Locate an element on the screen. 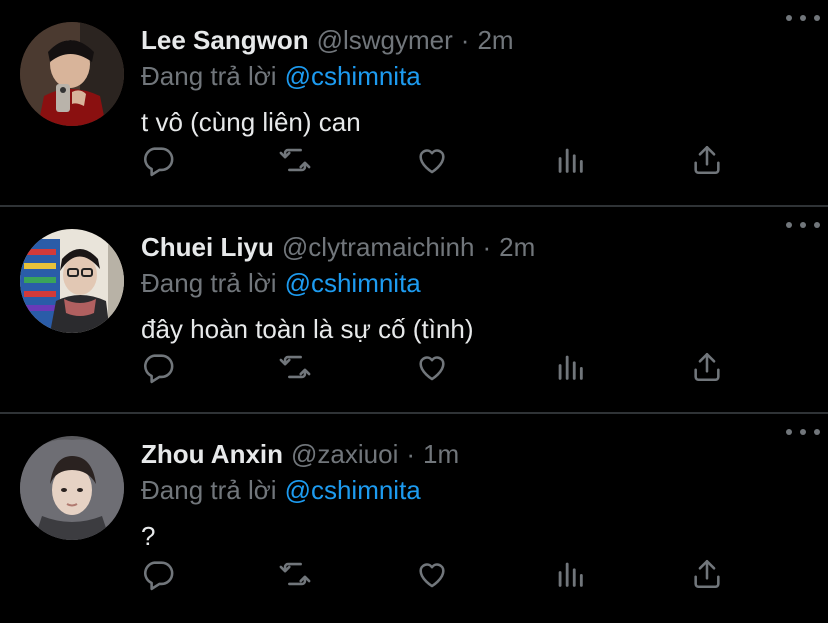  tweet-header: Zhou Anxin @zaxiuoi · 1m is located at coordinates (474, 454).